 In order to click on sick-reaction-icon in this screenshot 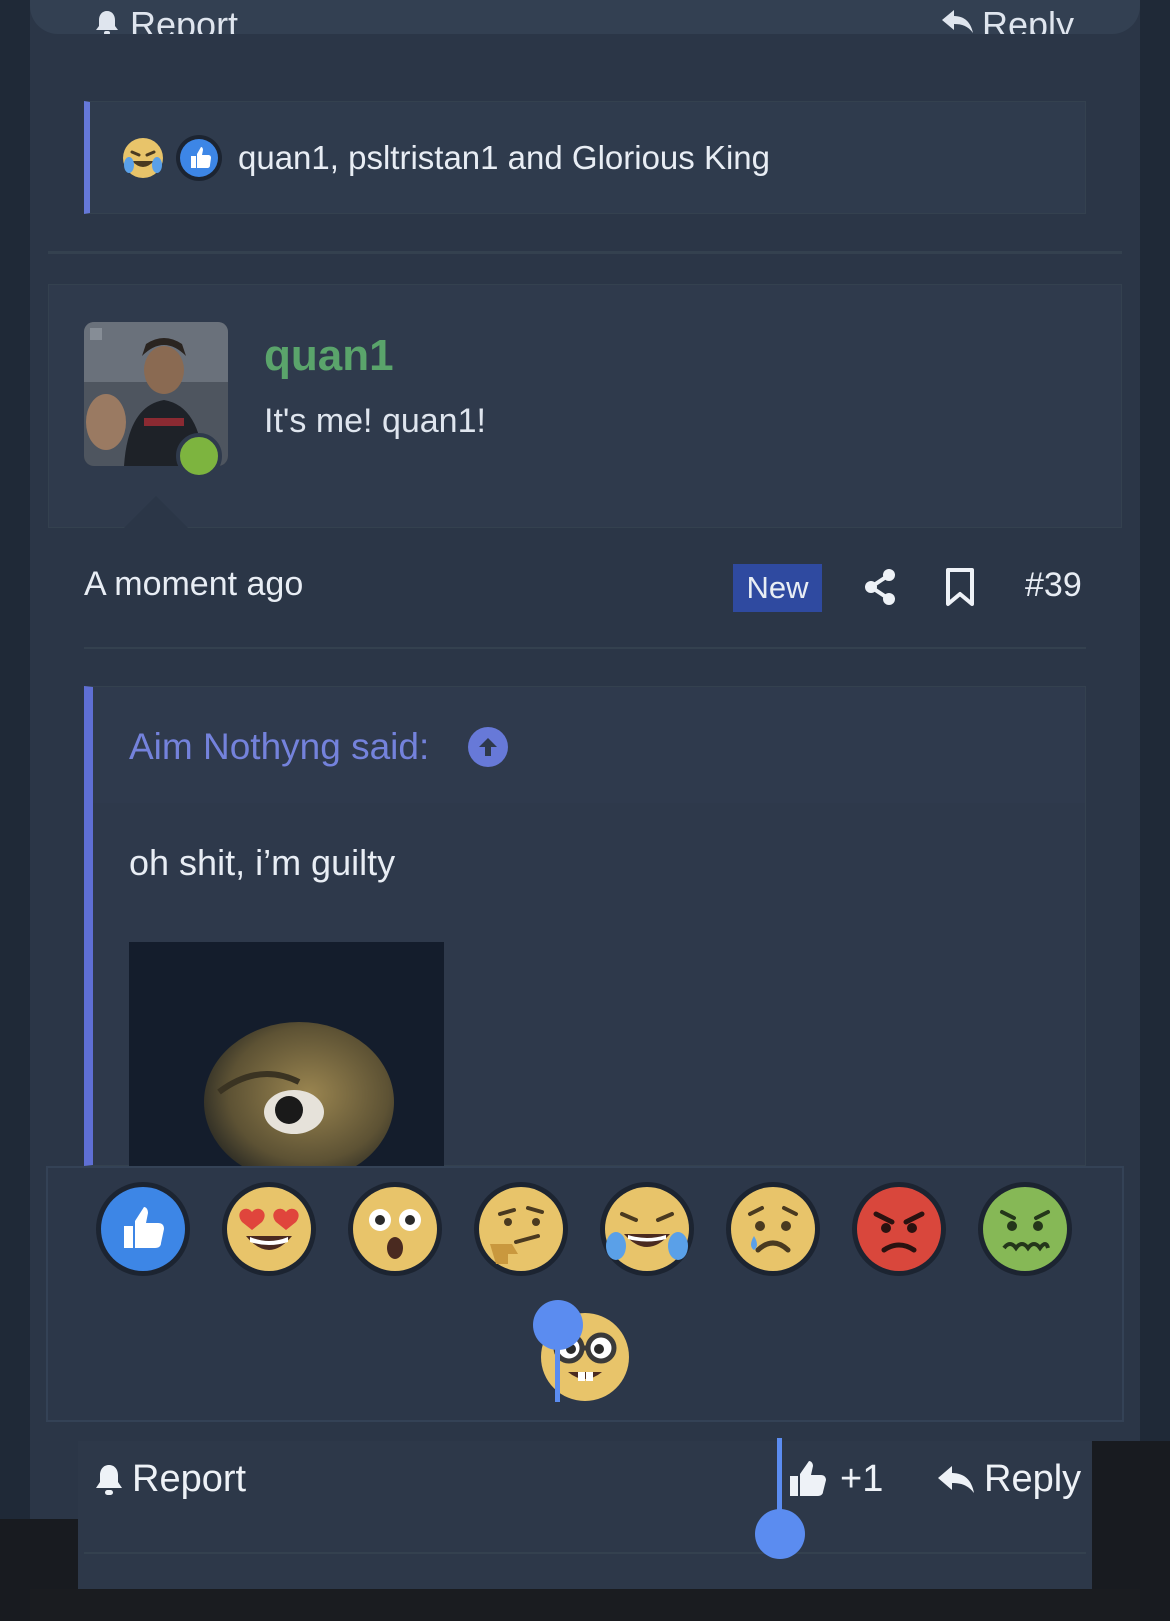, I will do `click(1025, 1229)`.